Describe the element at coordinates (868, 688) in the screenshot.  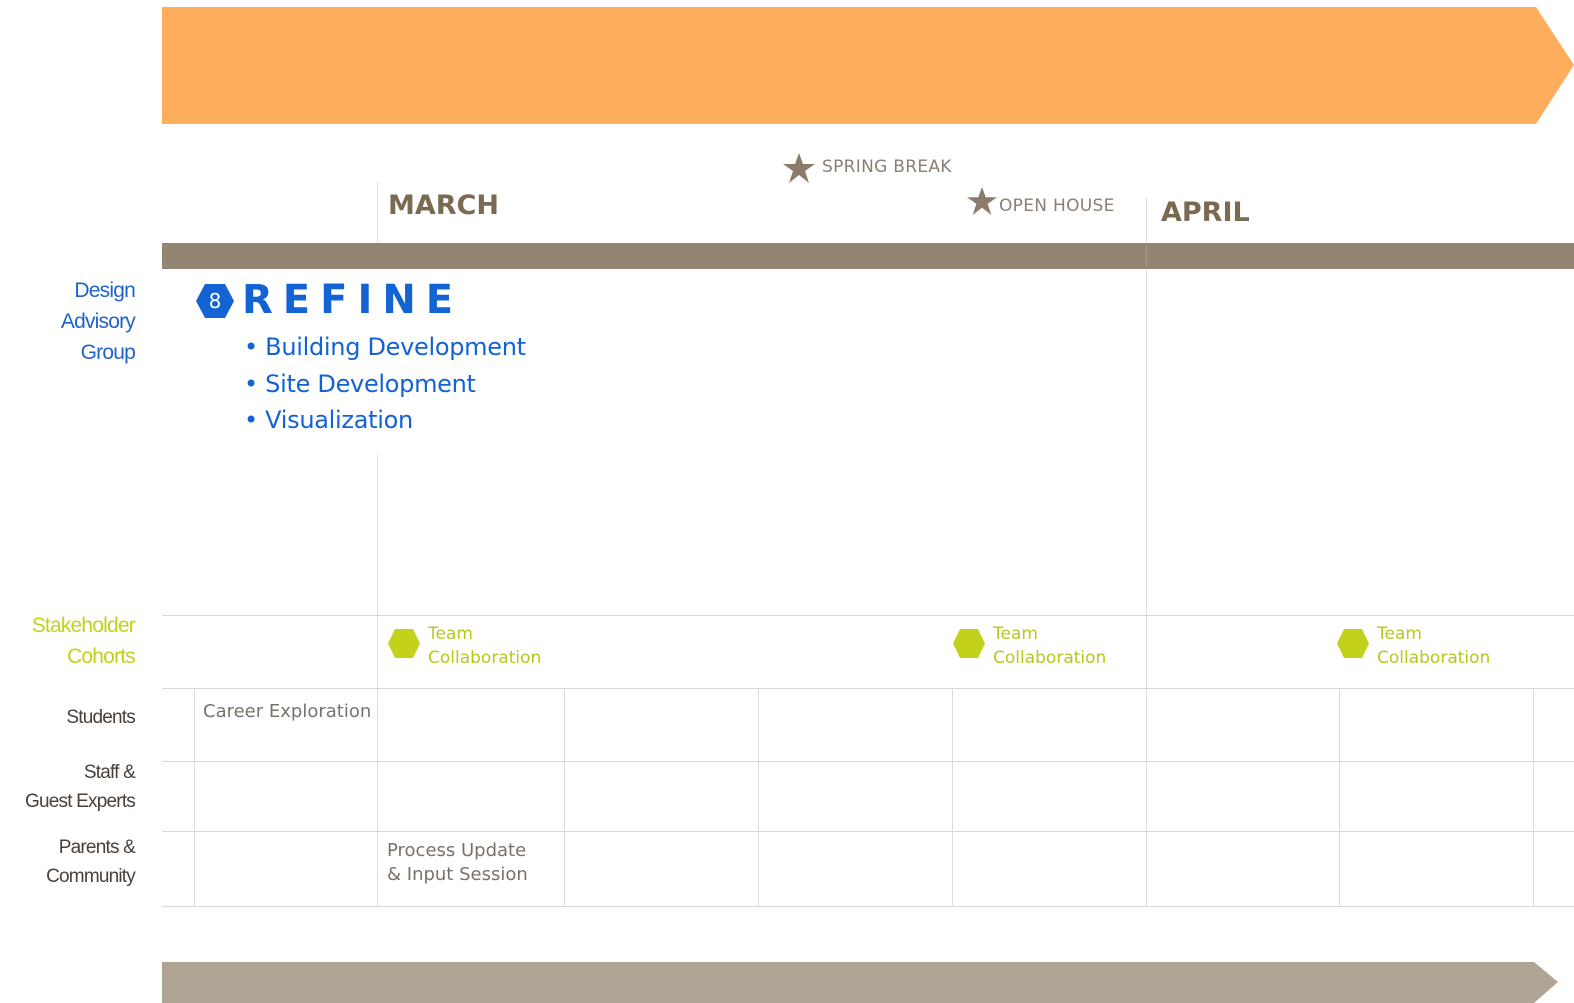
I see `students-row-top-line` at that location.